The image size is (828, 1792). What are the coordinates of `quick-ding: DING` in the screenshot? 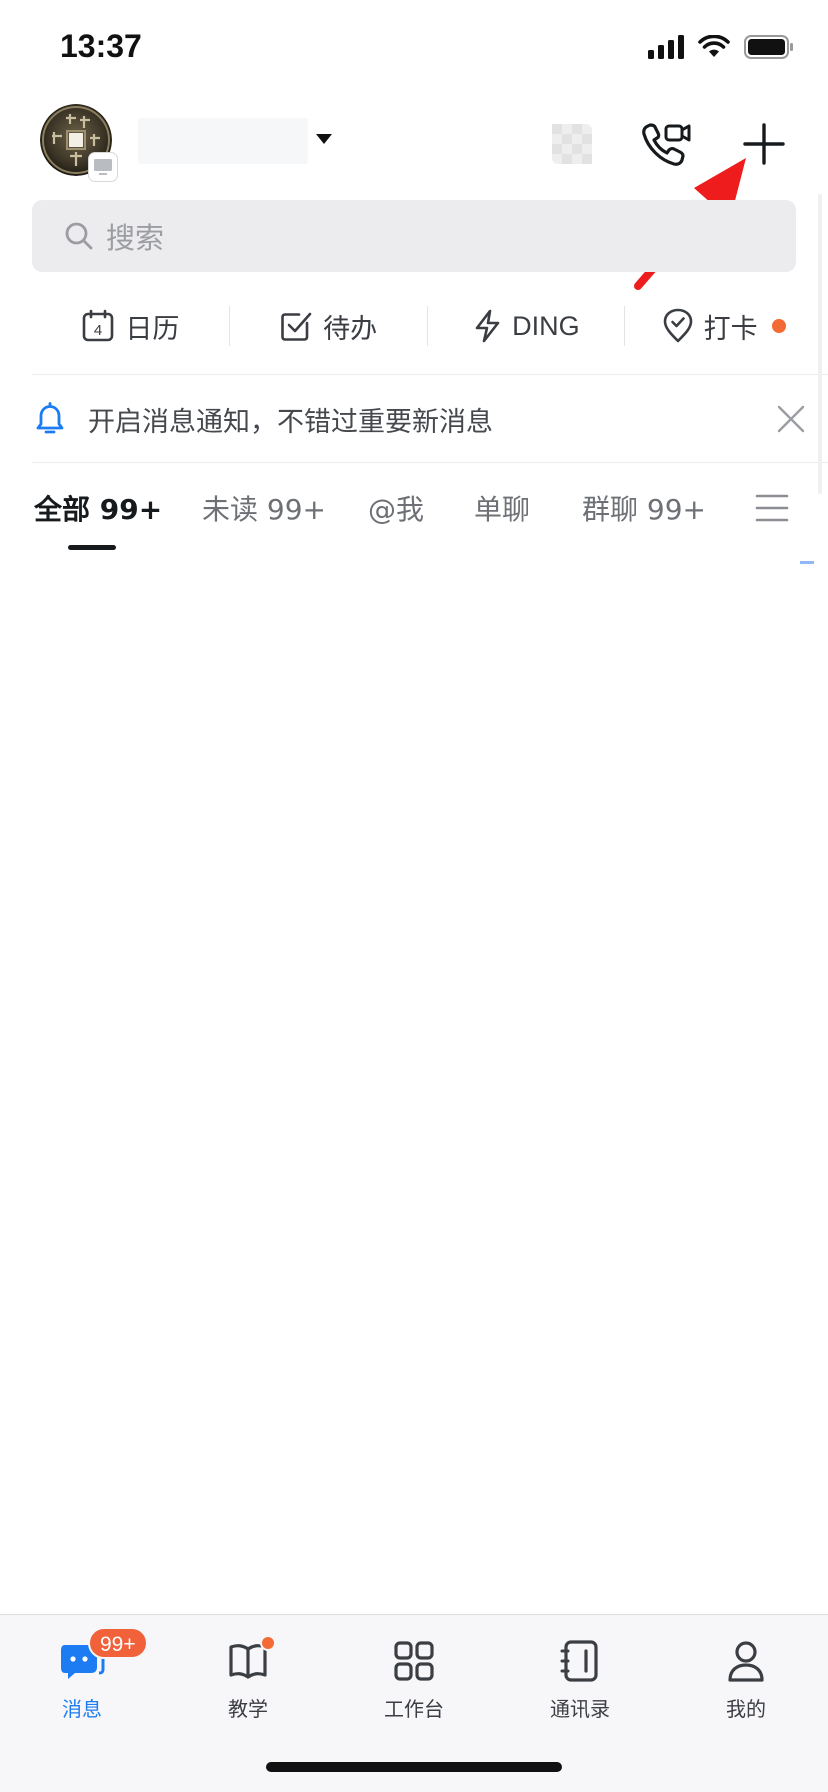 It's located at (526, 326).